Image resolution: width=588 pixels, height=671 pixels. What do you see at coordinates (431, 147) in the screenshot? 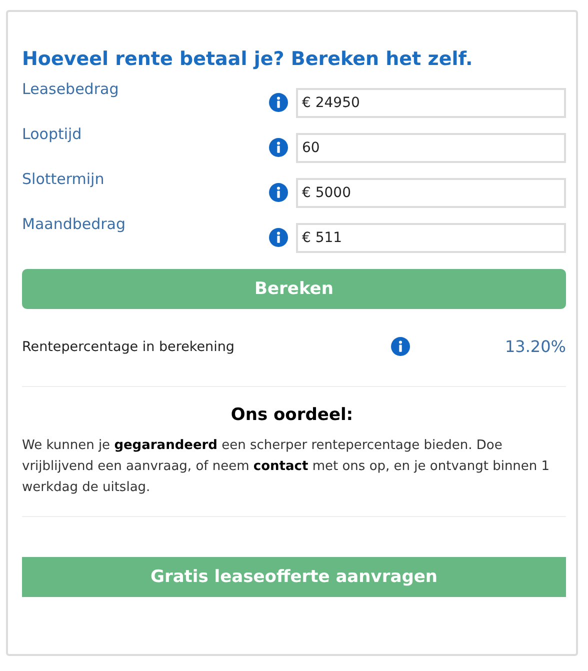
I see `input-field: 60` at bounding box center [431, 147].